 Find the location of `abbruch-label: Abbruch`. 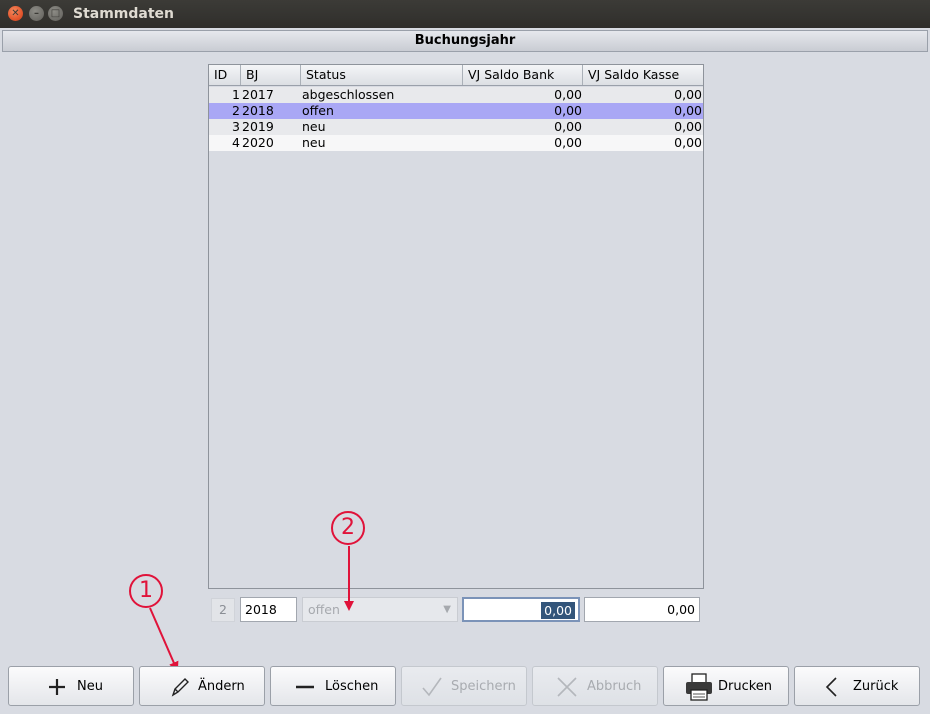

abbruch-label: Abbruch is located at coordinates (614, 686).